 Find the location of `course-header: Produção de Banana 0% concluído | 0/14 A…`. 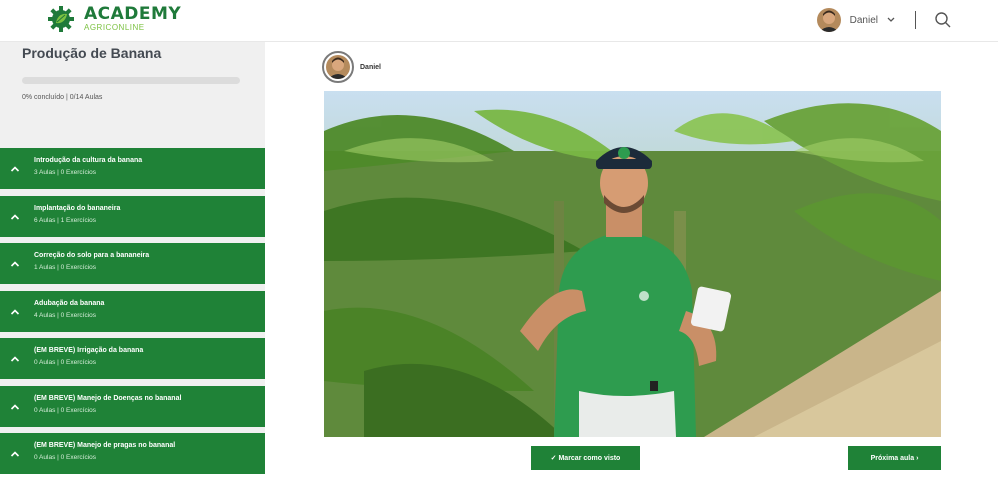

course-header: Produção de Banana 0% concluído | 0/14 A… is located at coordinates (148, 94).